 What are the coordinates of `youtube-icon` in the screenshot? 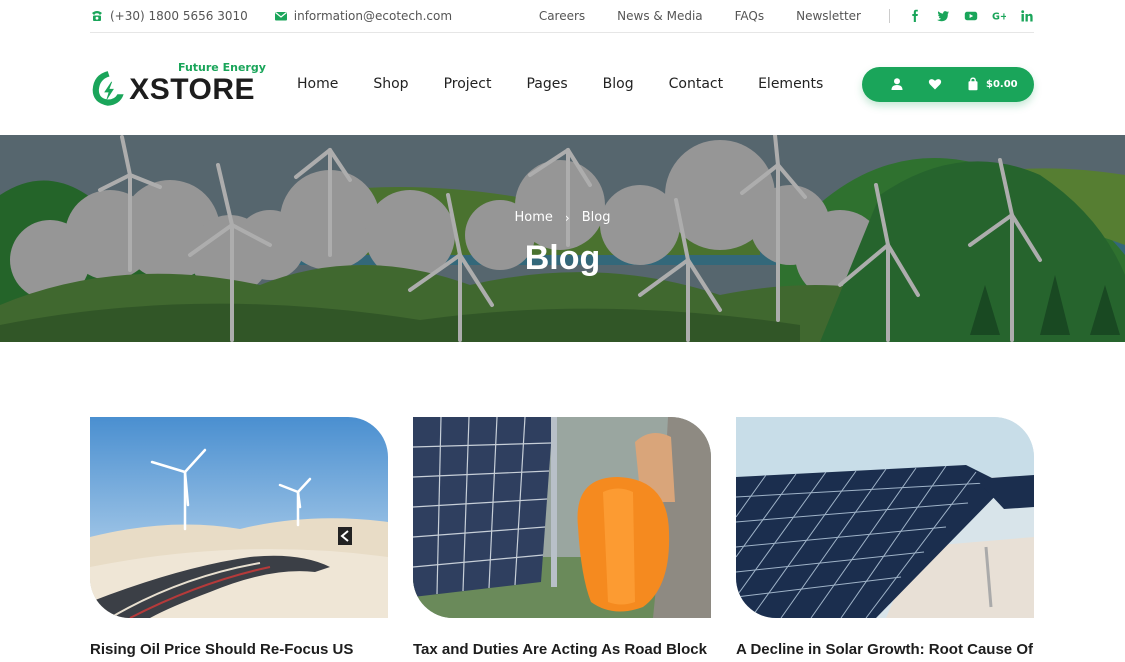 It's located at (971, 16).